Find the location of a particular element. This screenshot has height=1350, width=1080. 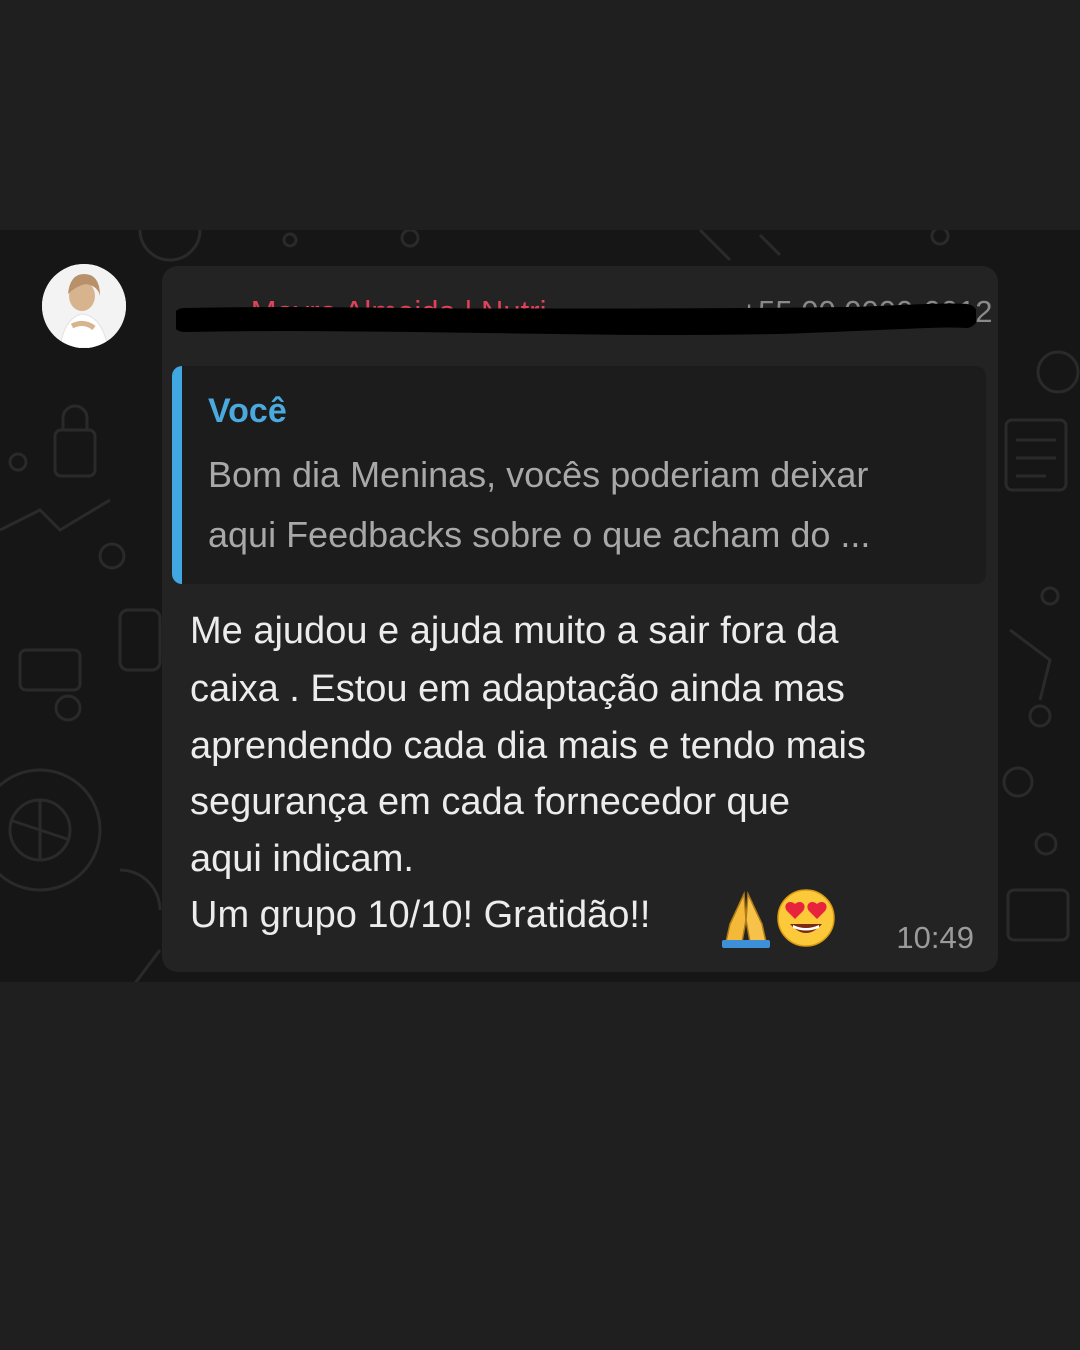

sender-avatar is located at coordinates (84, 306).